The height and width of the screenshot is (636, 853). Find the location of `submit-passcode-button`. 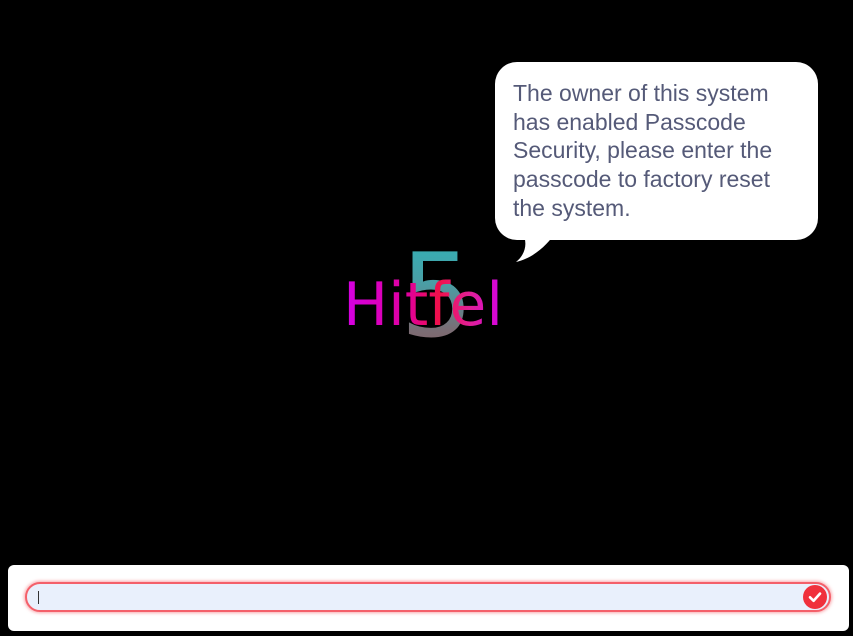

submit-passcode-button is located at coordinates (815, 597).